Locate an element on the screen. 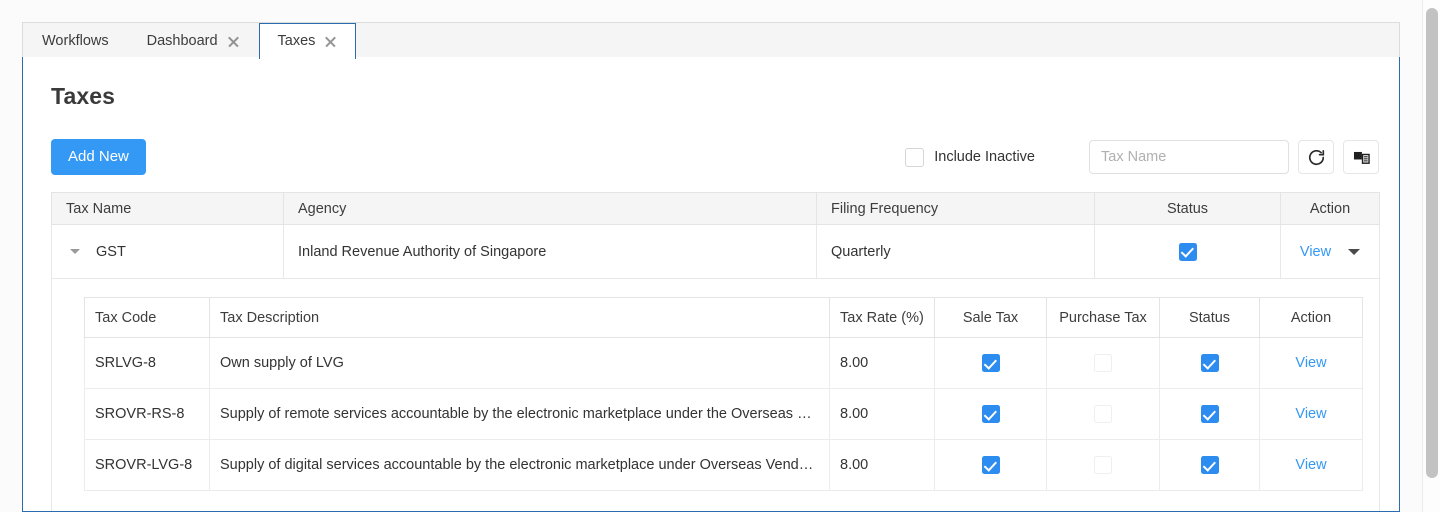 Image resolution: width=1440 pixels, height=512 pixels. expand-collapse-icon is located at coordinates (75, 251).